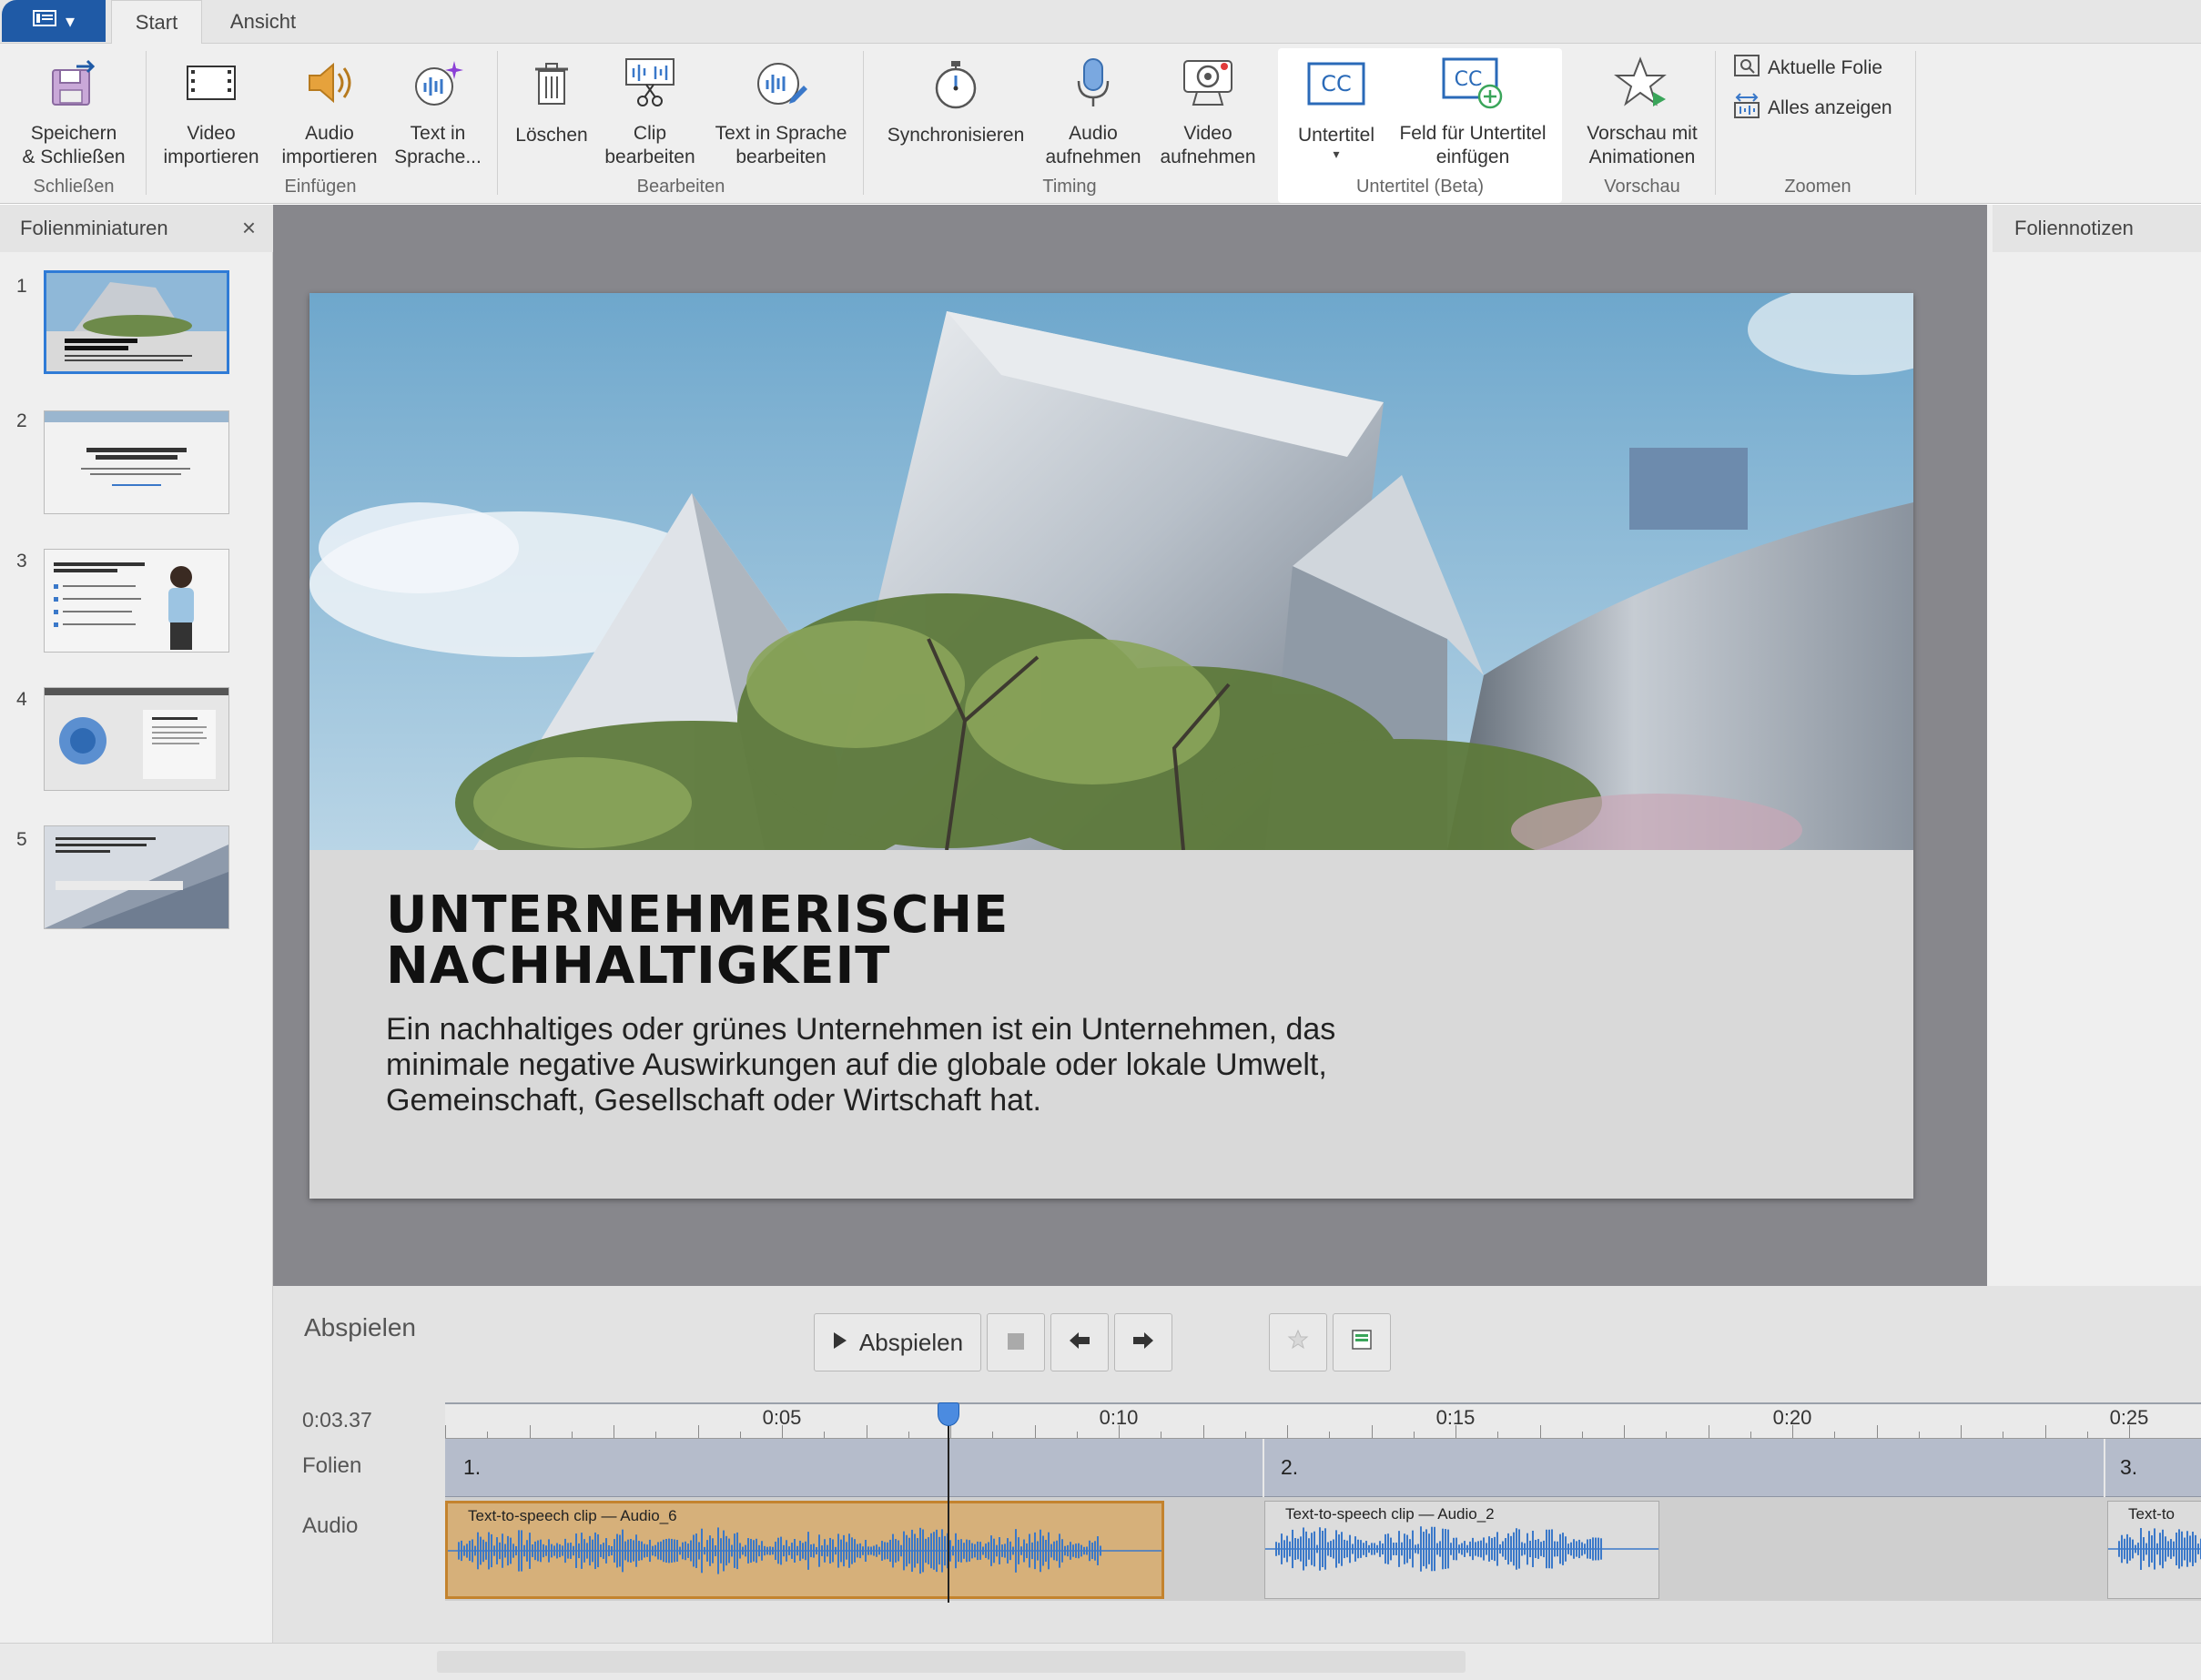  I want to click on clip-name: Text-to, so click(2152, 1514).